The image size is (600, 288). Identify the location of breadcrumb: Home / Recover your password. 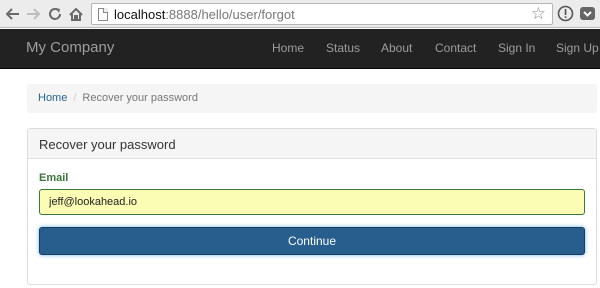
(312, 98).